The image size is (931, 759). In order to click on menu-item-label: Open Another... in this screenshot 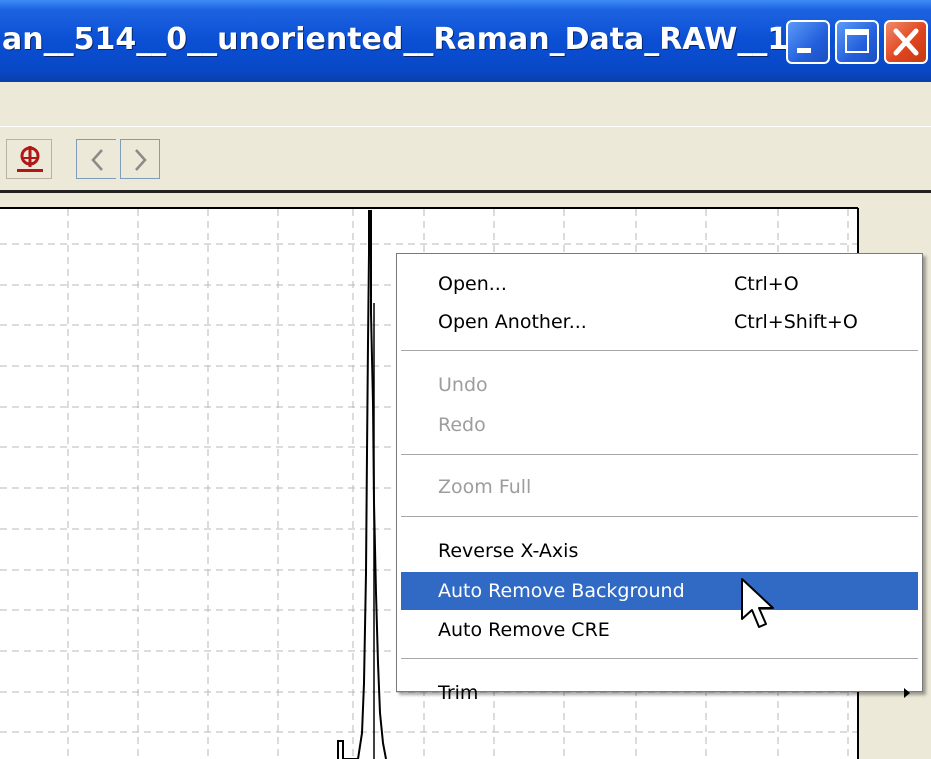, I will do `click(512, 322)`.